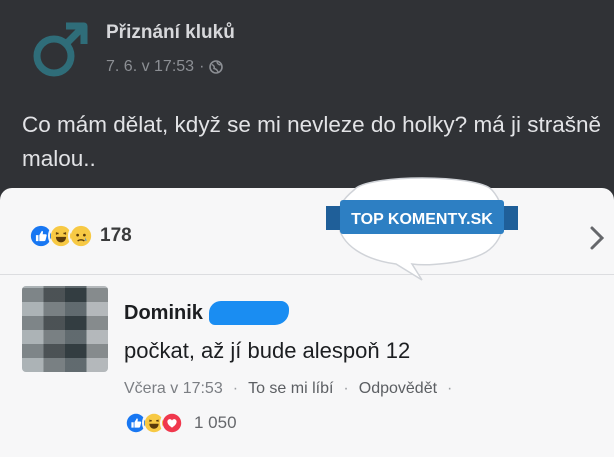 The image size is (614, 457). What do you see at coordinates (597, 238) in the screenshot?
I see `chevron-right-icon` at bounding box center [597, 238].